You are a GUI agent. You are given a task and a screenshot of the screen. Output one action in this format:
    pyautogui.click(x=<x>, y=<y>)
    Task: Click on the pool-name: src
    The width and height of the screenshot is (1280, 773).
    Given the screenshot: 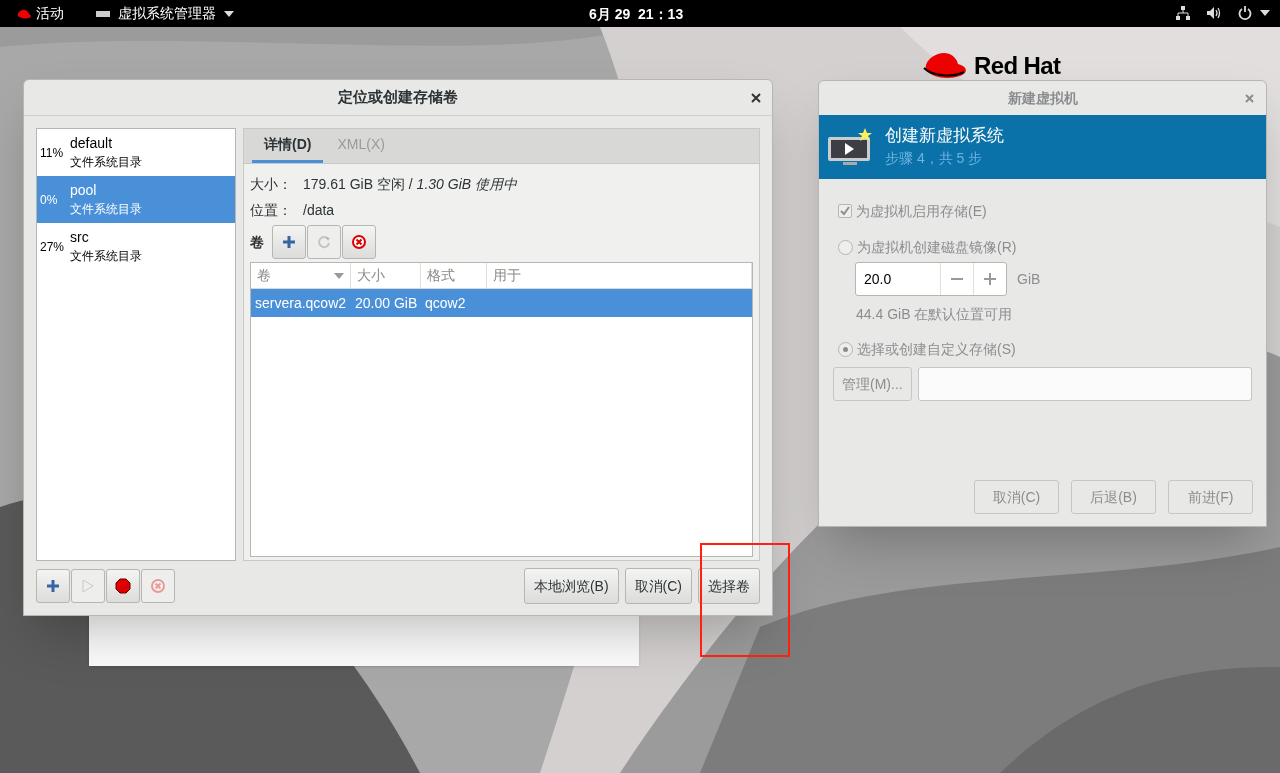 What is the action you would take?
    pyautogui.click(x=80, y=237)
    